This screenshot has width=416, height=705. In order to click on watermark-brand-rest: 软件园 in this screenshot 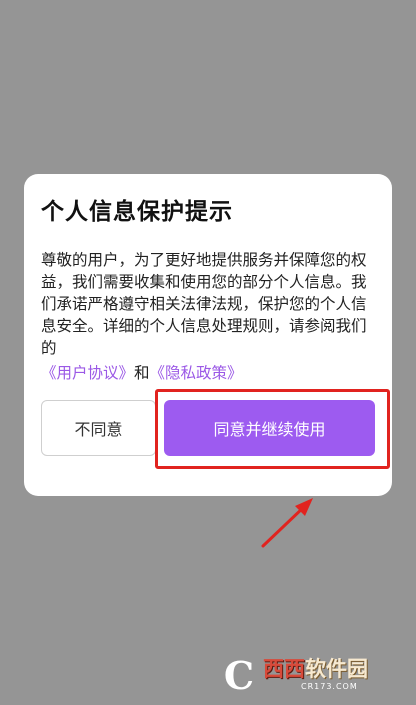, I will do `click(336, 669)`.